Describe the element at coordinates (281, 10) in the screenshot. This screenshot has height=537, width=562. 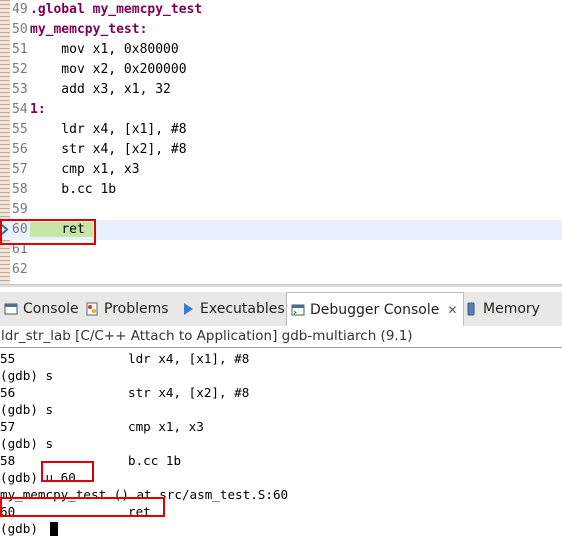
I see `code-line: 49 .global my_memcpy_test` at that location.